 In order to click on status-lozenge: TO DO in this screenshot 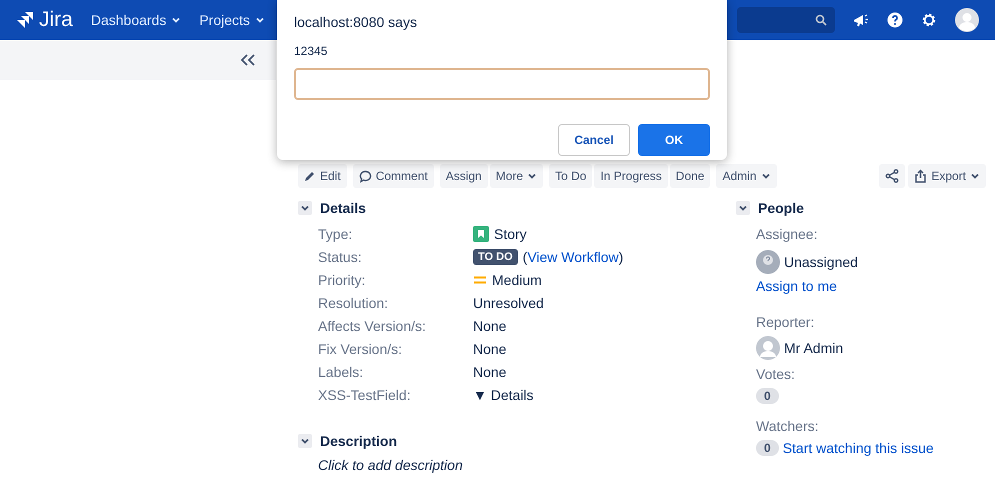, I will do `click(495, 257)`.